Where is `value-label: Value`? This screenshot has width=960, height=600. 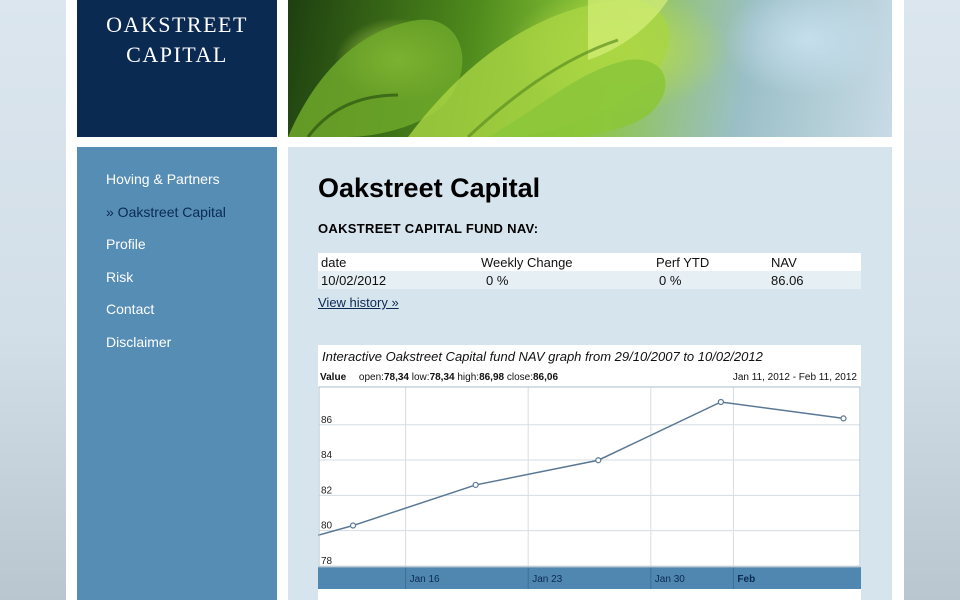 value-label: Value is located at coordinates (333, 377).